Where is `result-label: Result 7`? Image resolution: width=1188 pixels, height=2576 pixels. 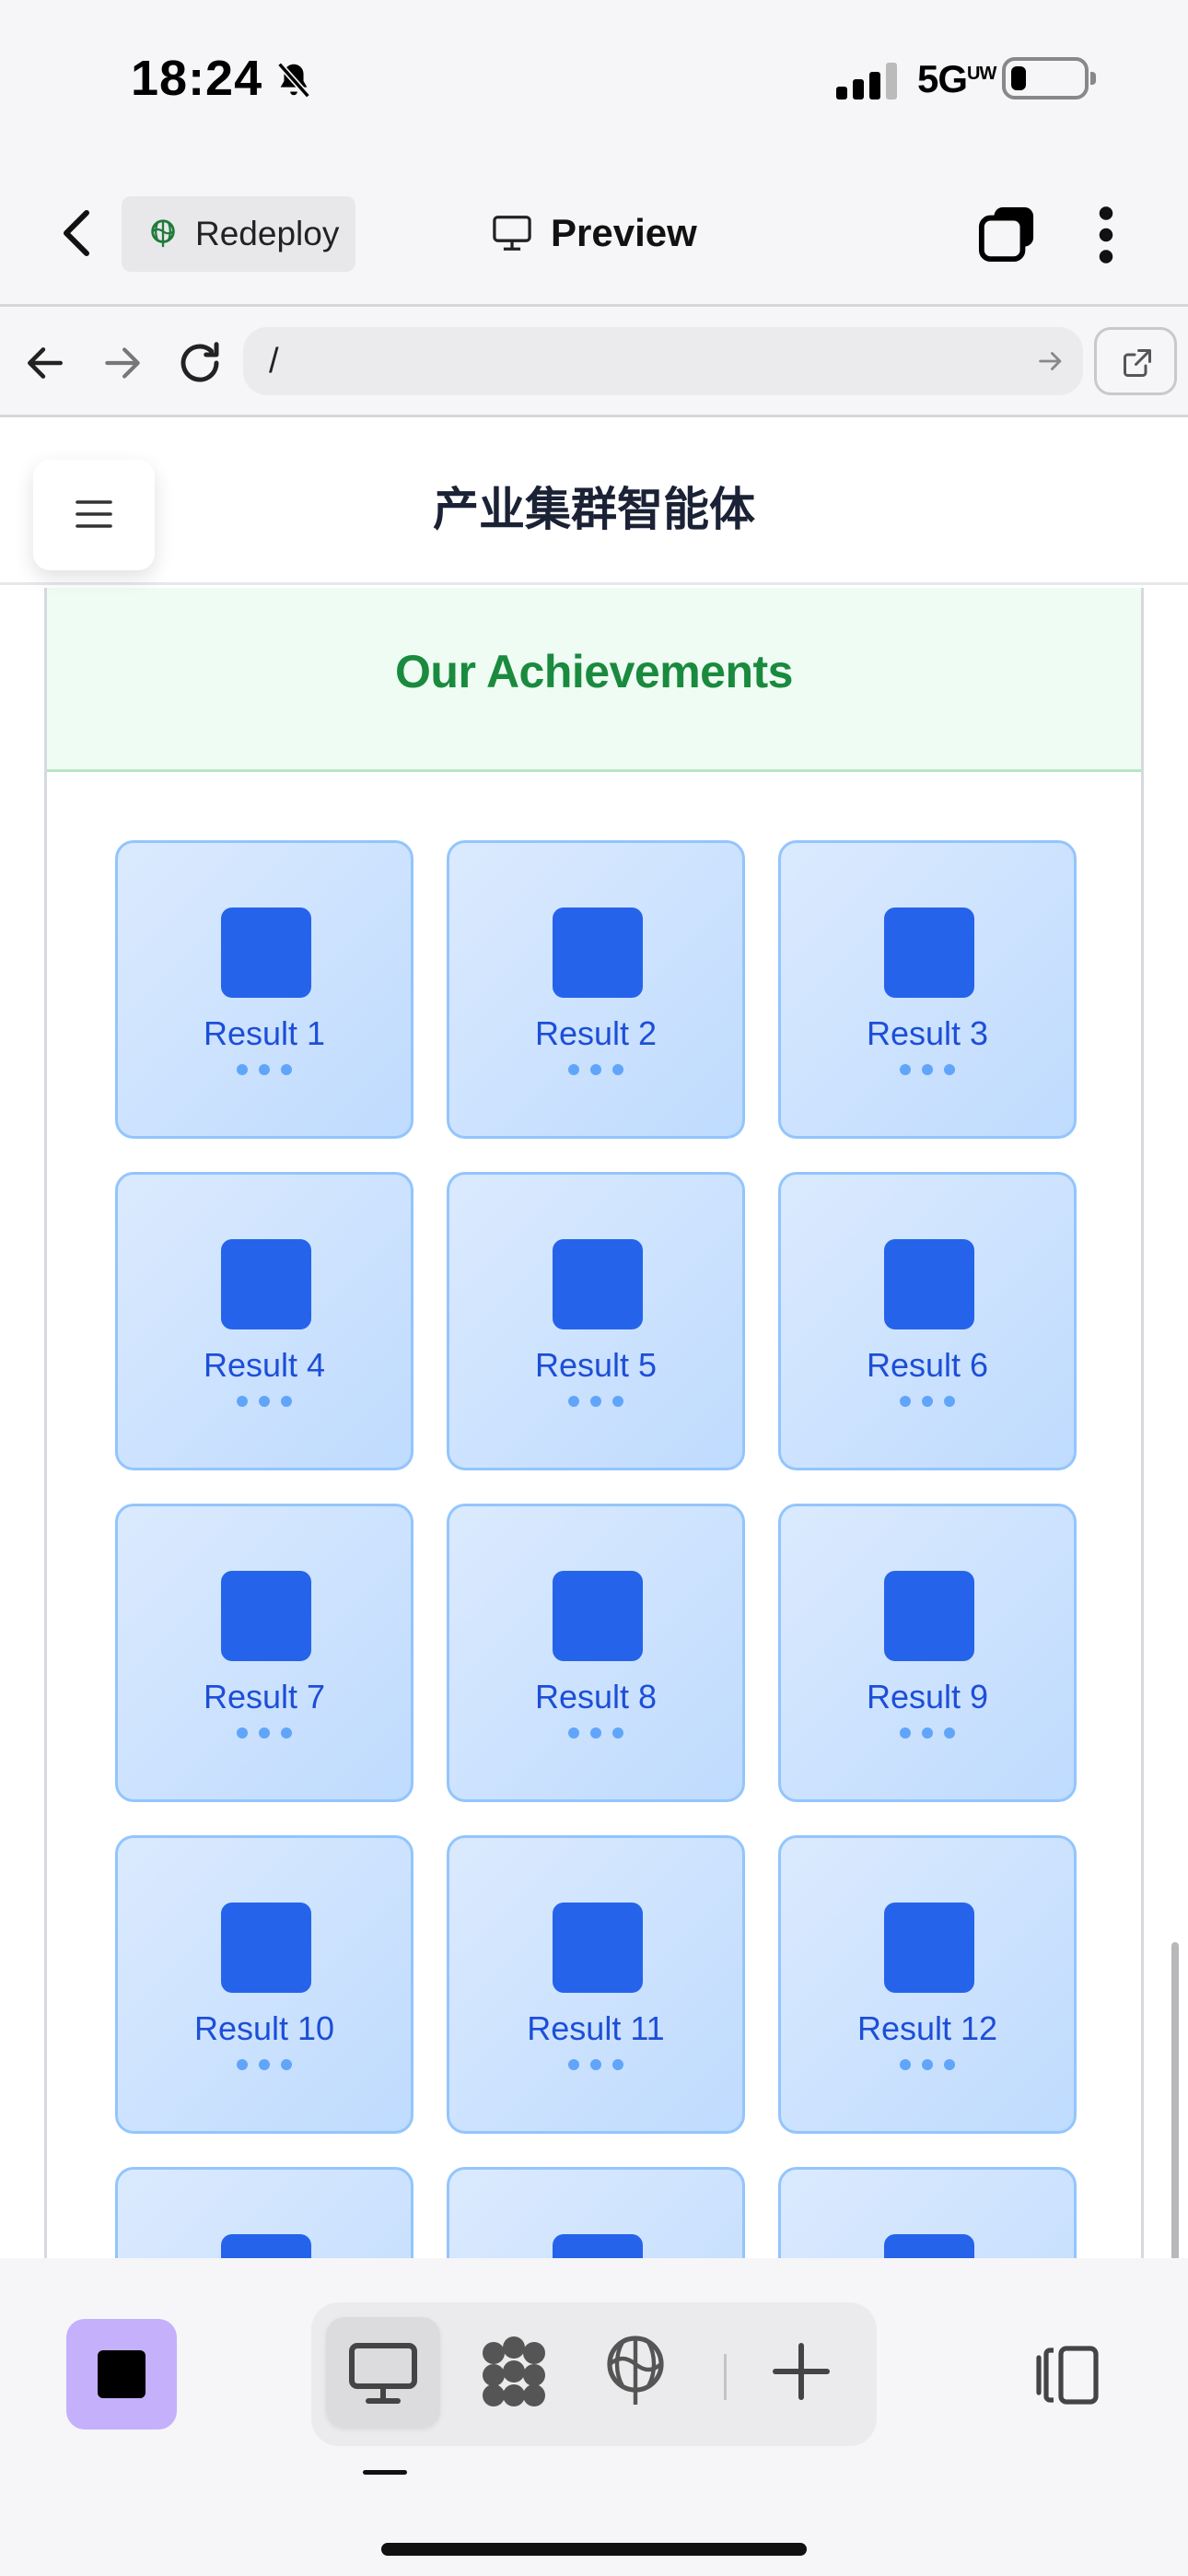 result-label: Result 7 is located at coordinates (264, 1696).